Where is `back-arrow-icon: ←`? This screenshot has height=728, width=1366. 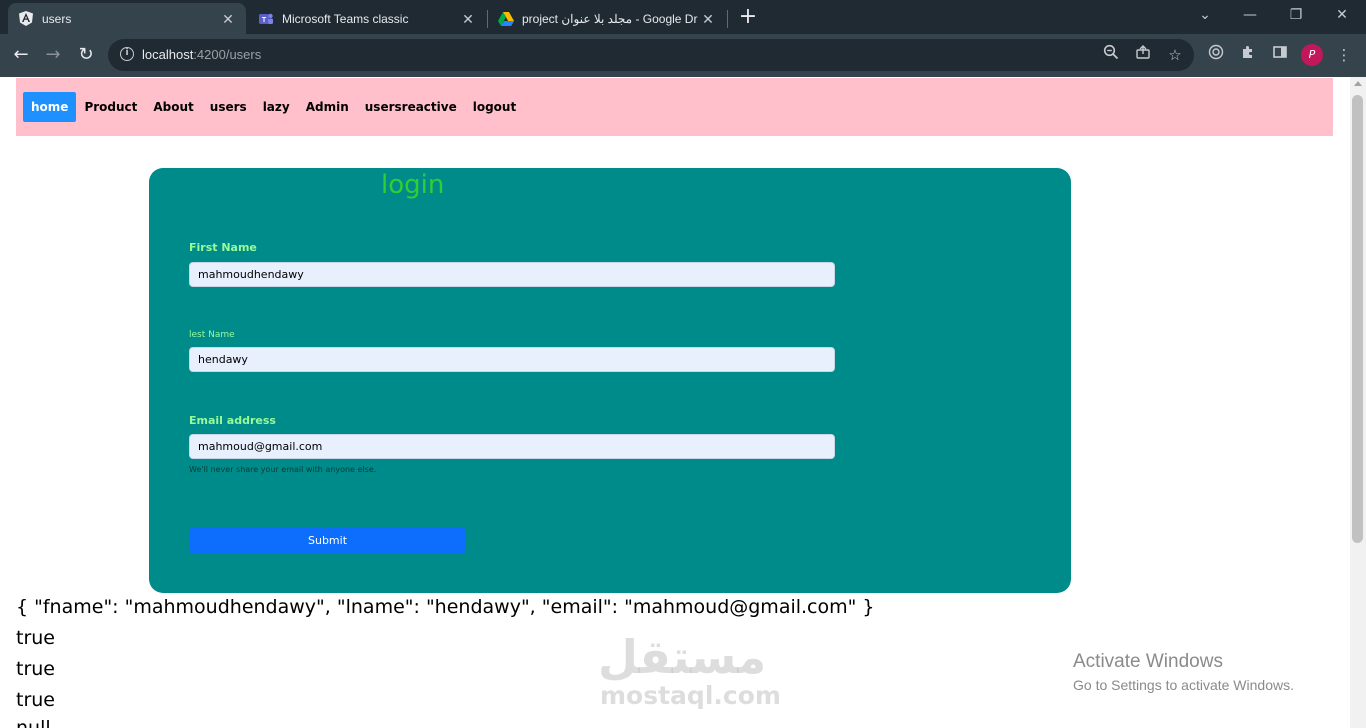
back-arrow-icon: ← is located at coordinates (21, 55).